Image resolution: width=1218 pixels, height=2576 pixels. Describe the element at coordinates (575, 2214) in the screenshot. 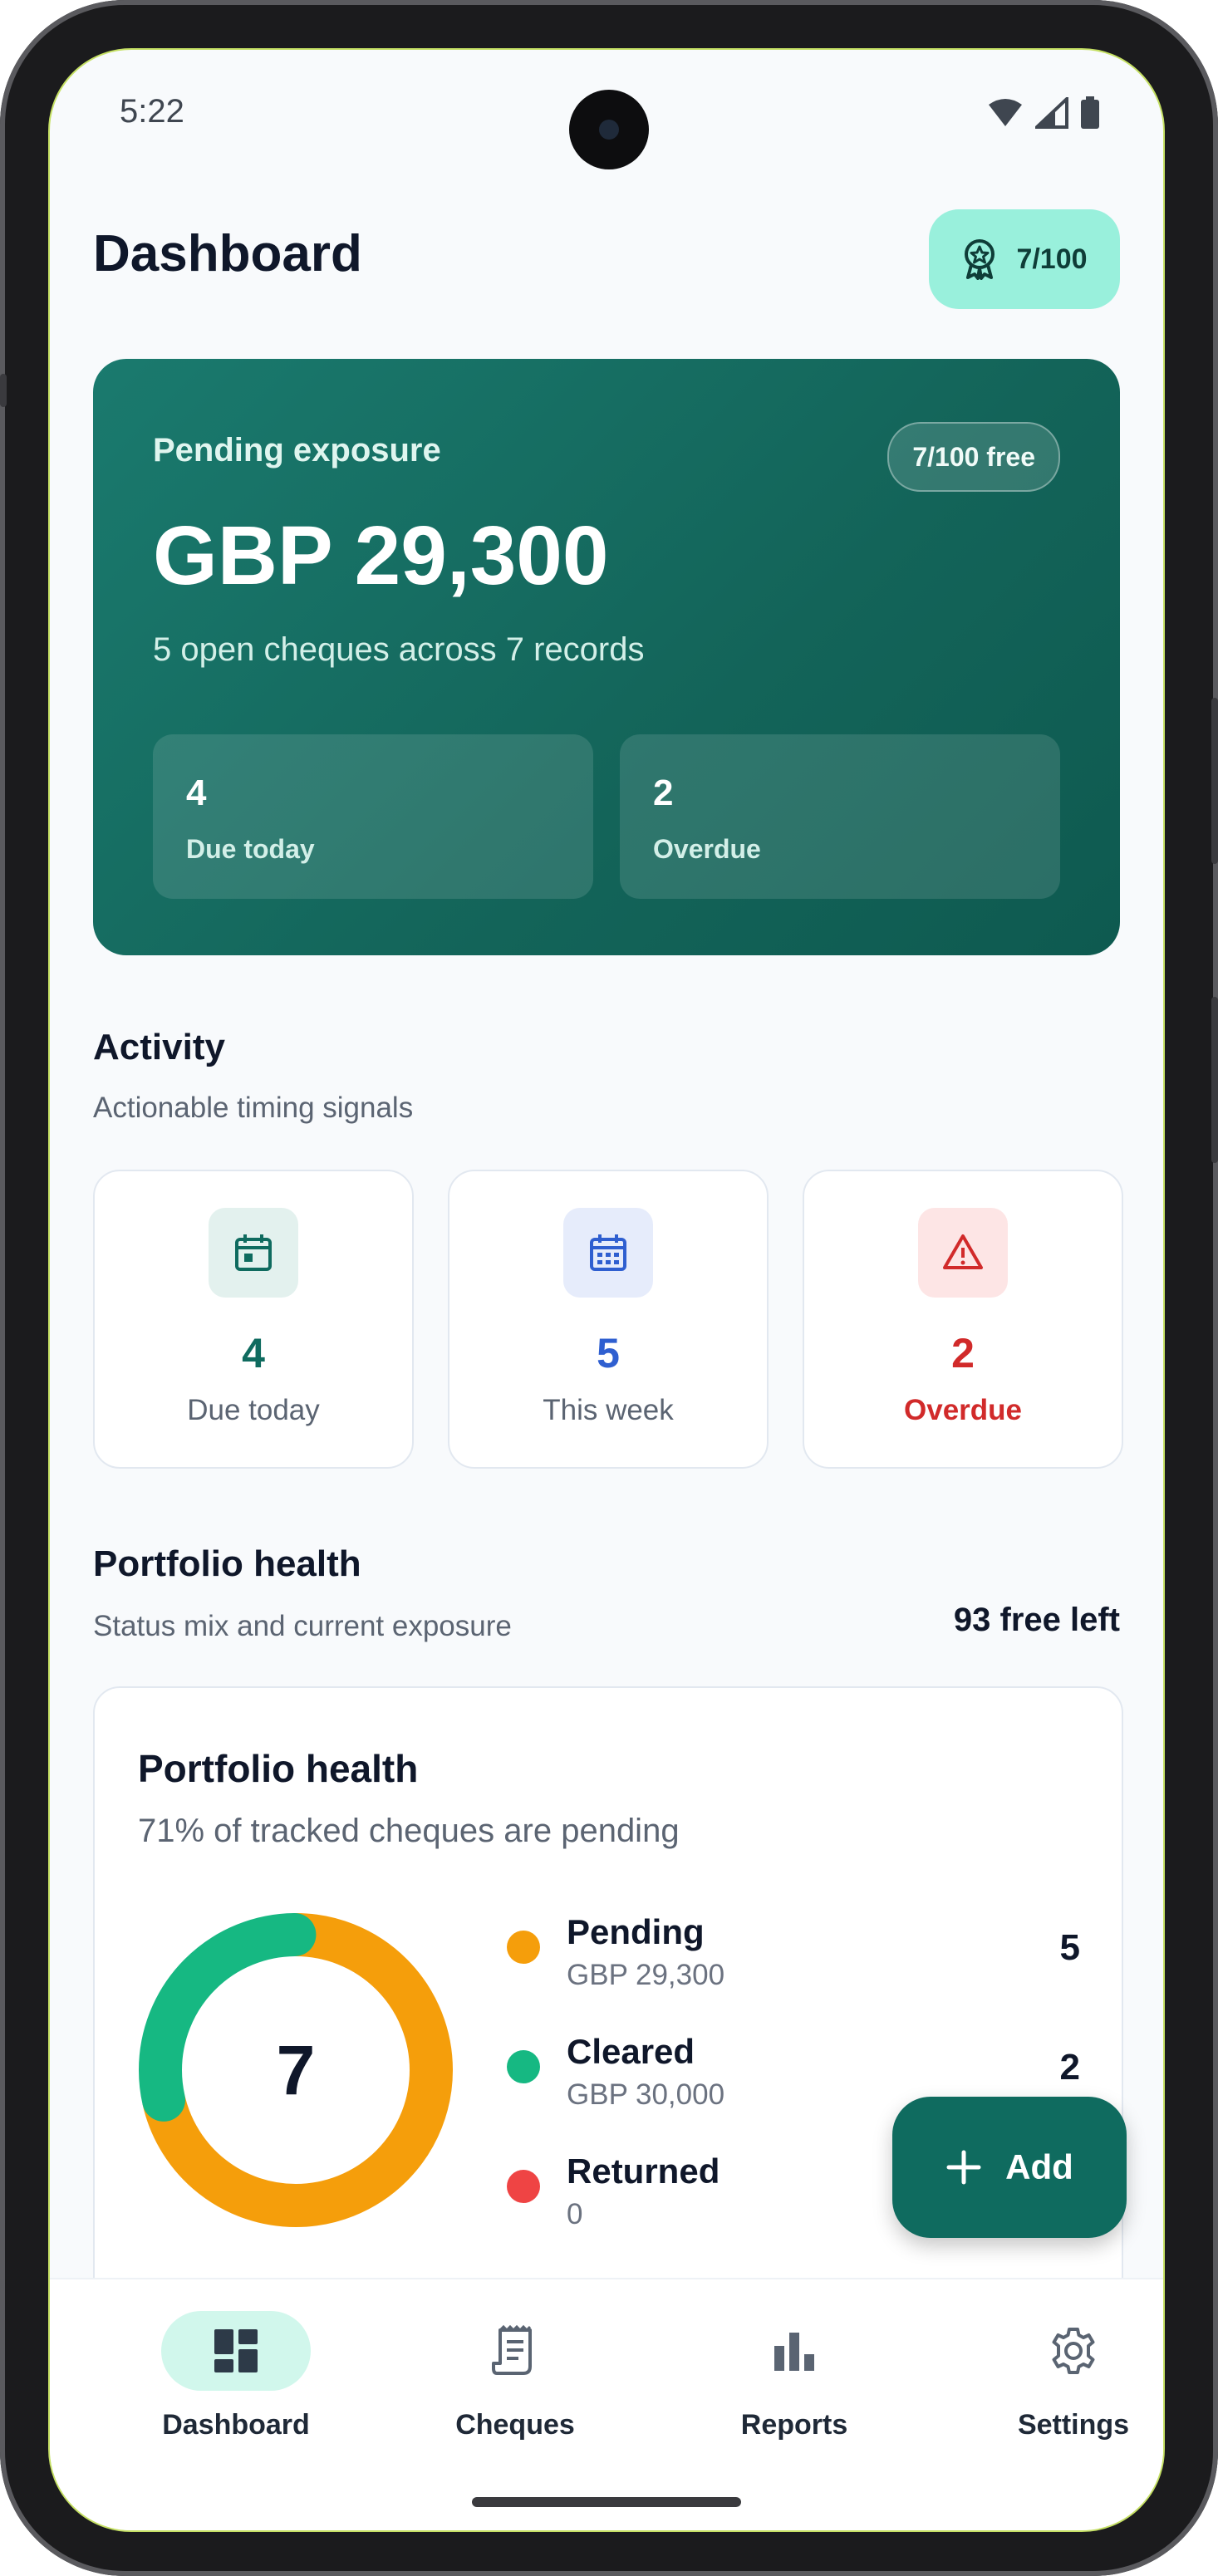

I see `legend-amount: 0` at that location.